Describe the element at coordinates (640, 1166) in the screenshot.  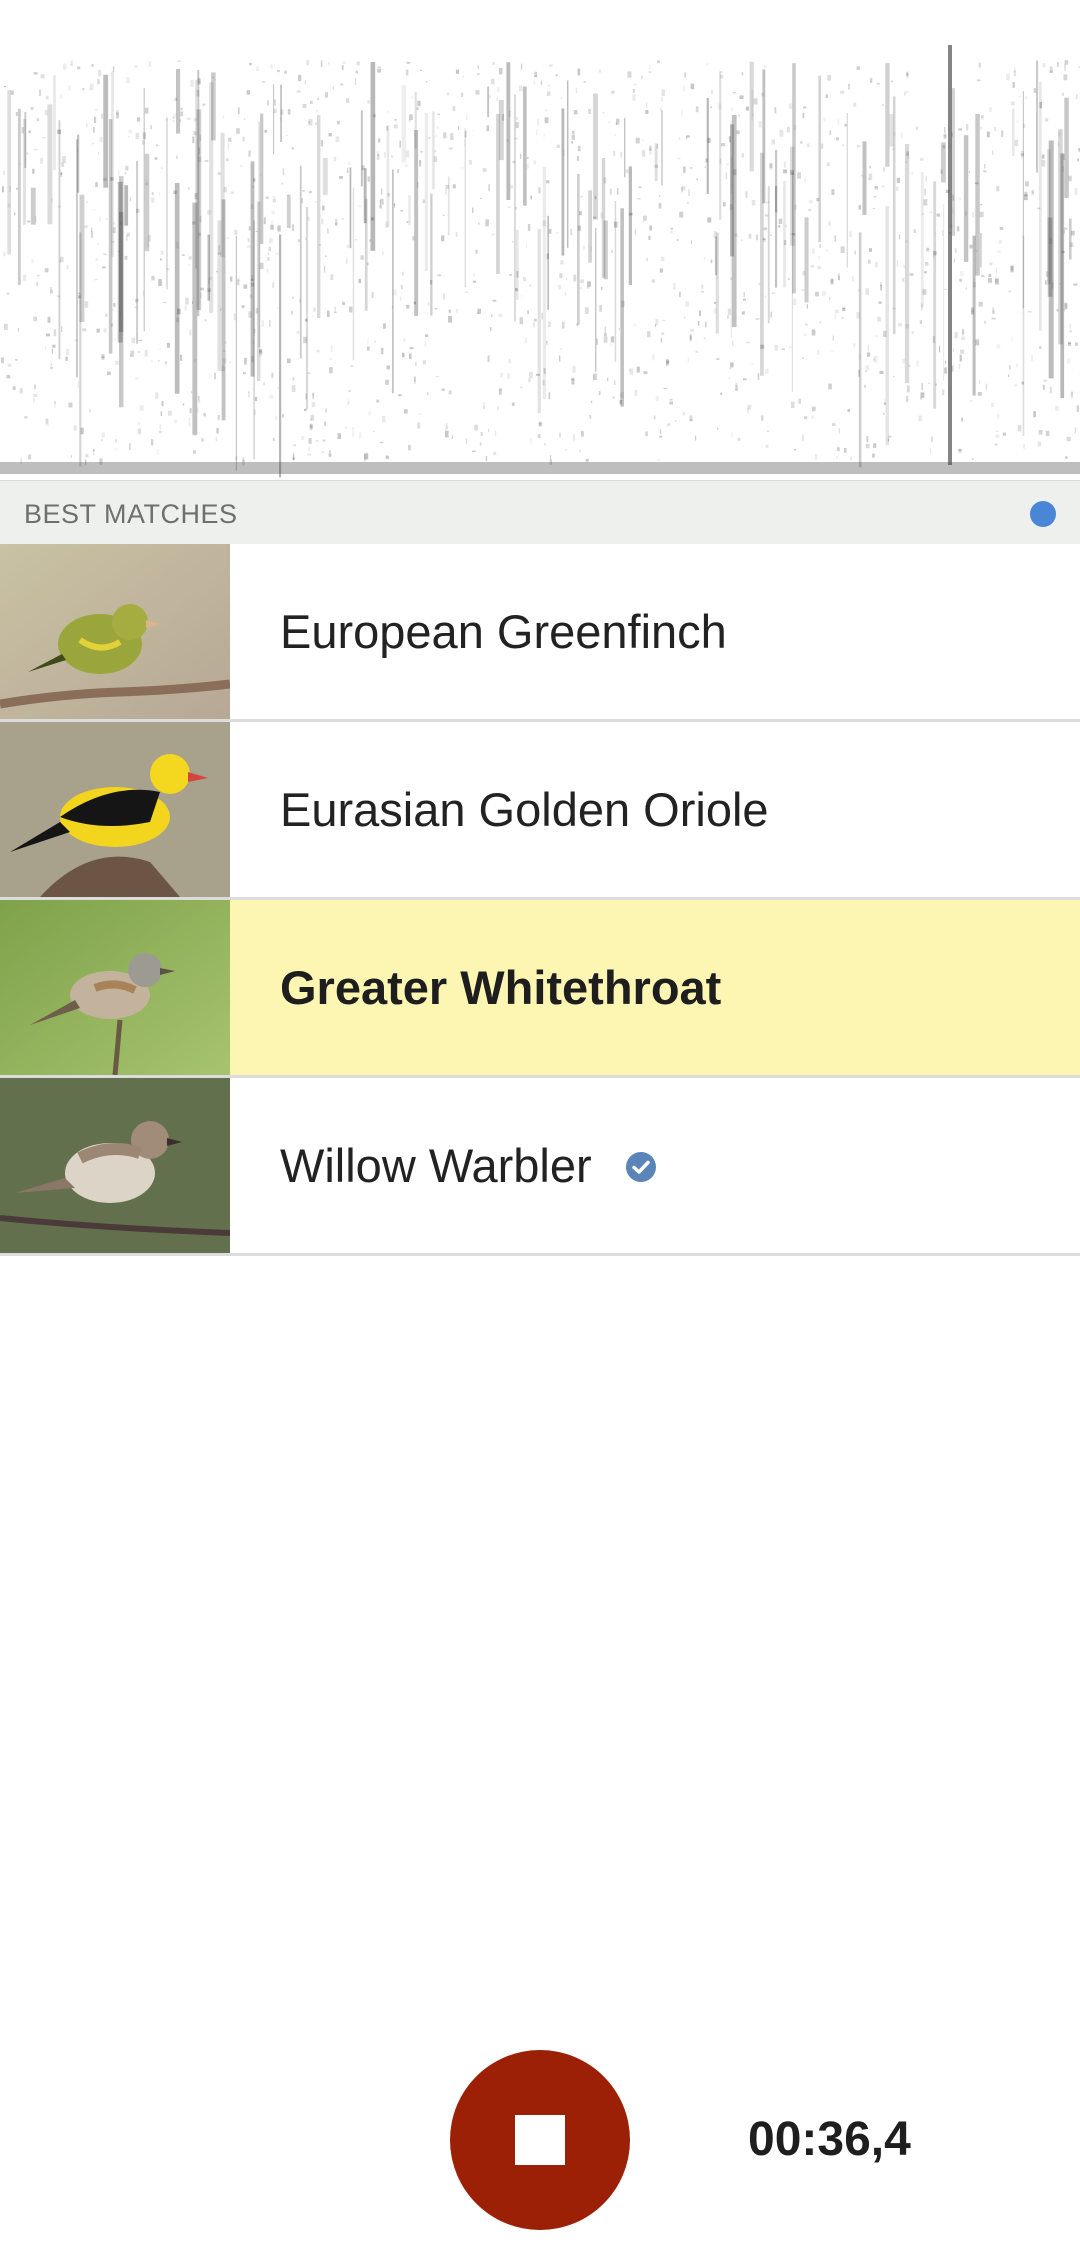
I see `verified-check-icon` at that location.